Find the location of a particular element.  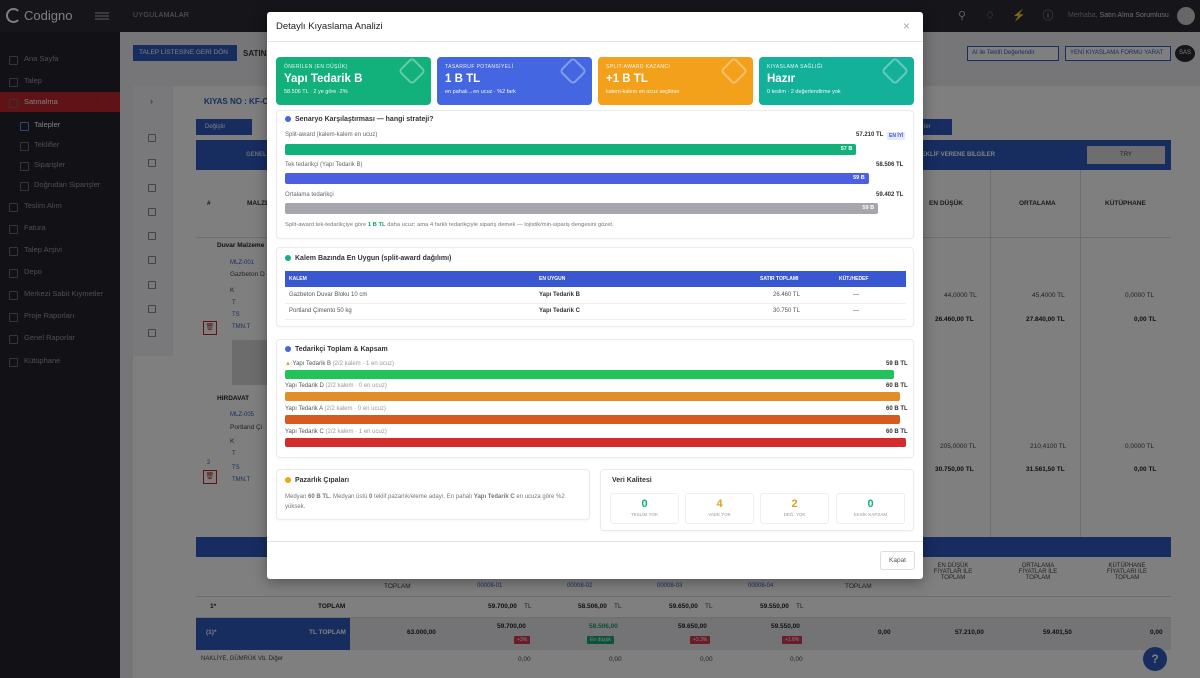

kpi-label: TASARRUF POTANSİYELİ is located at coordinates (479, 67).